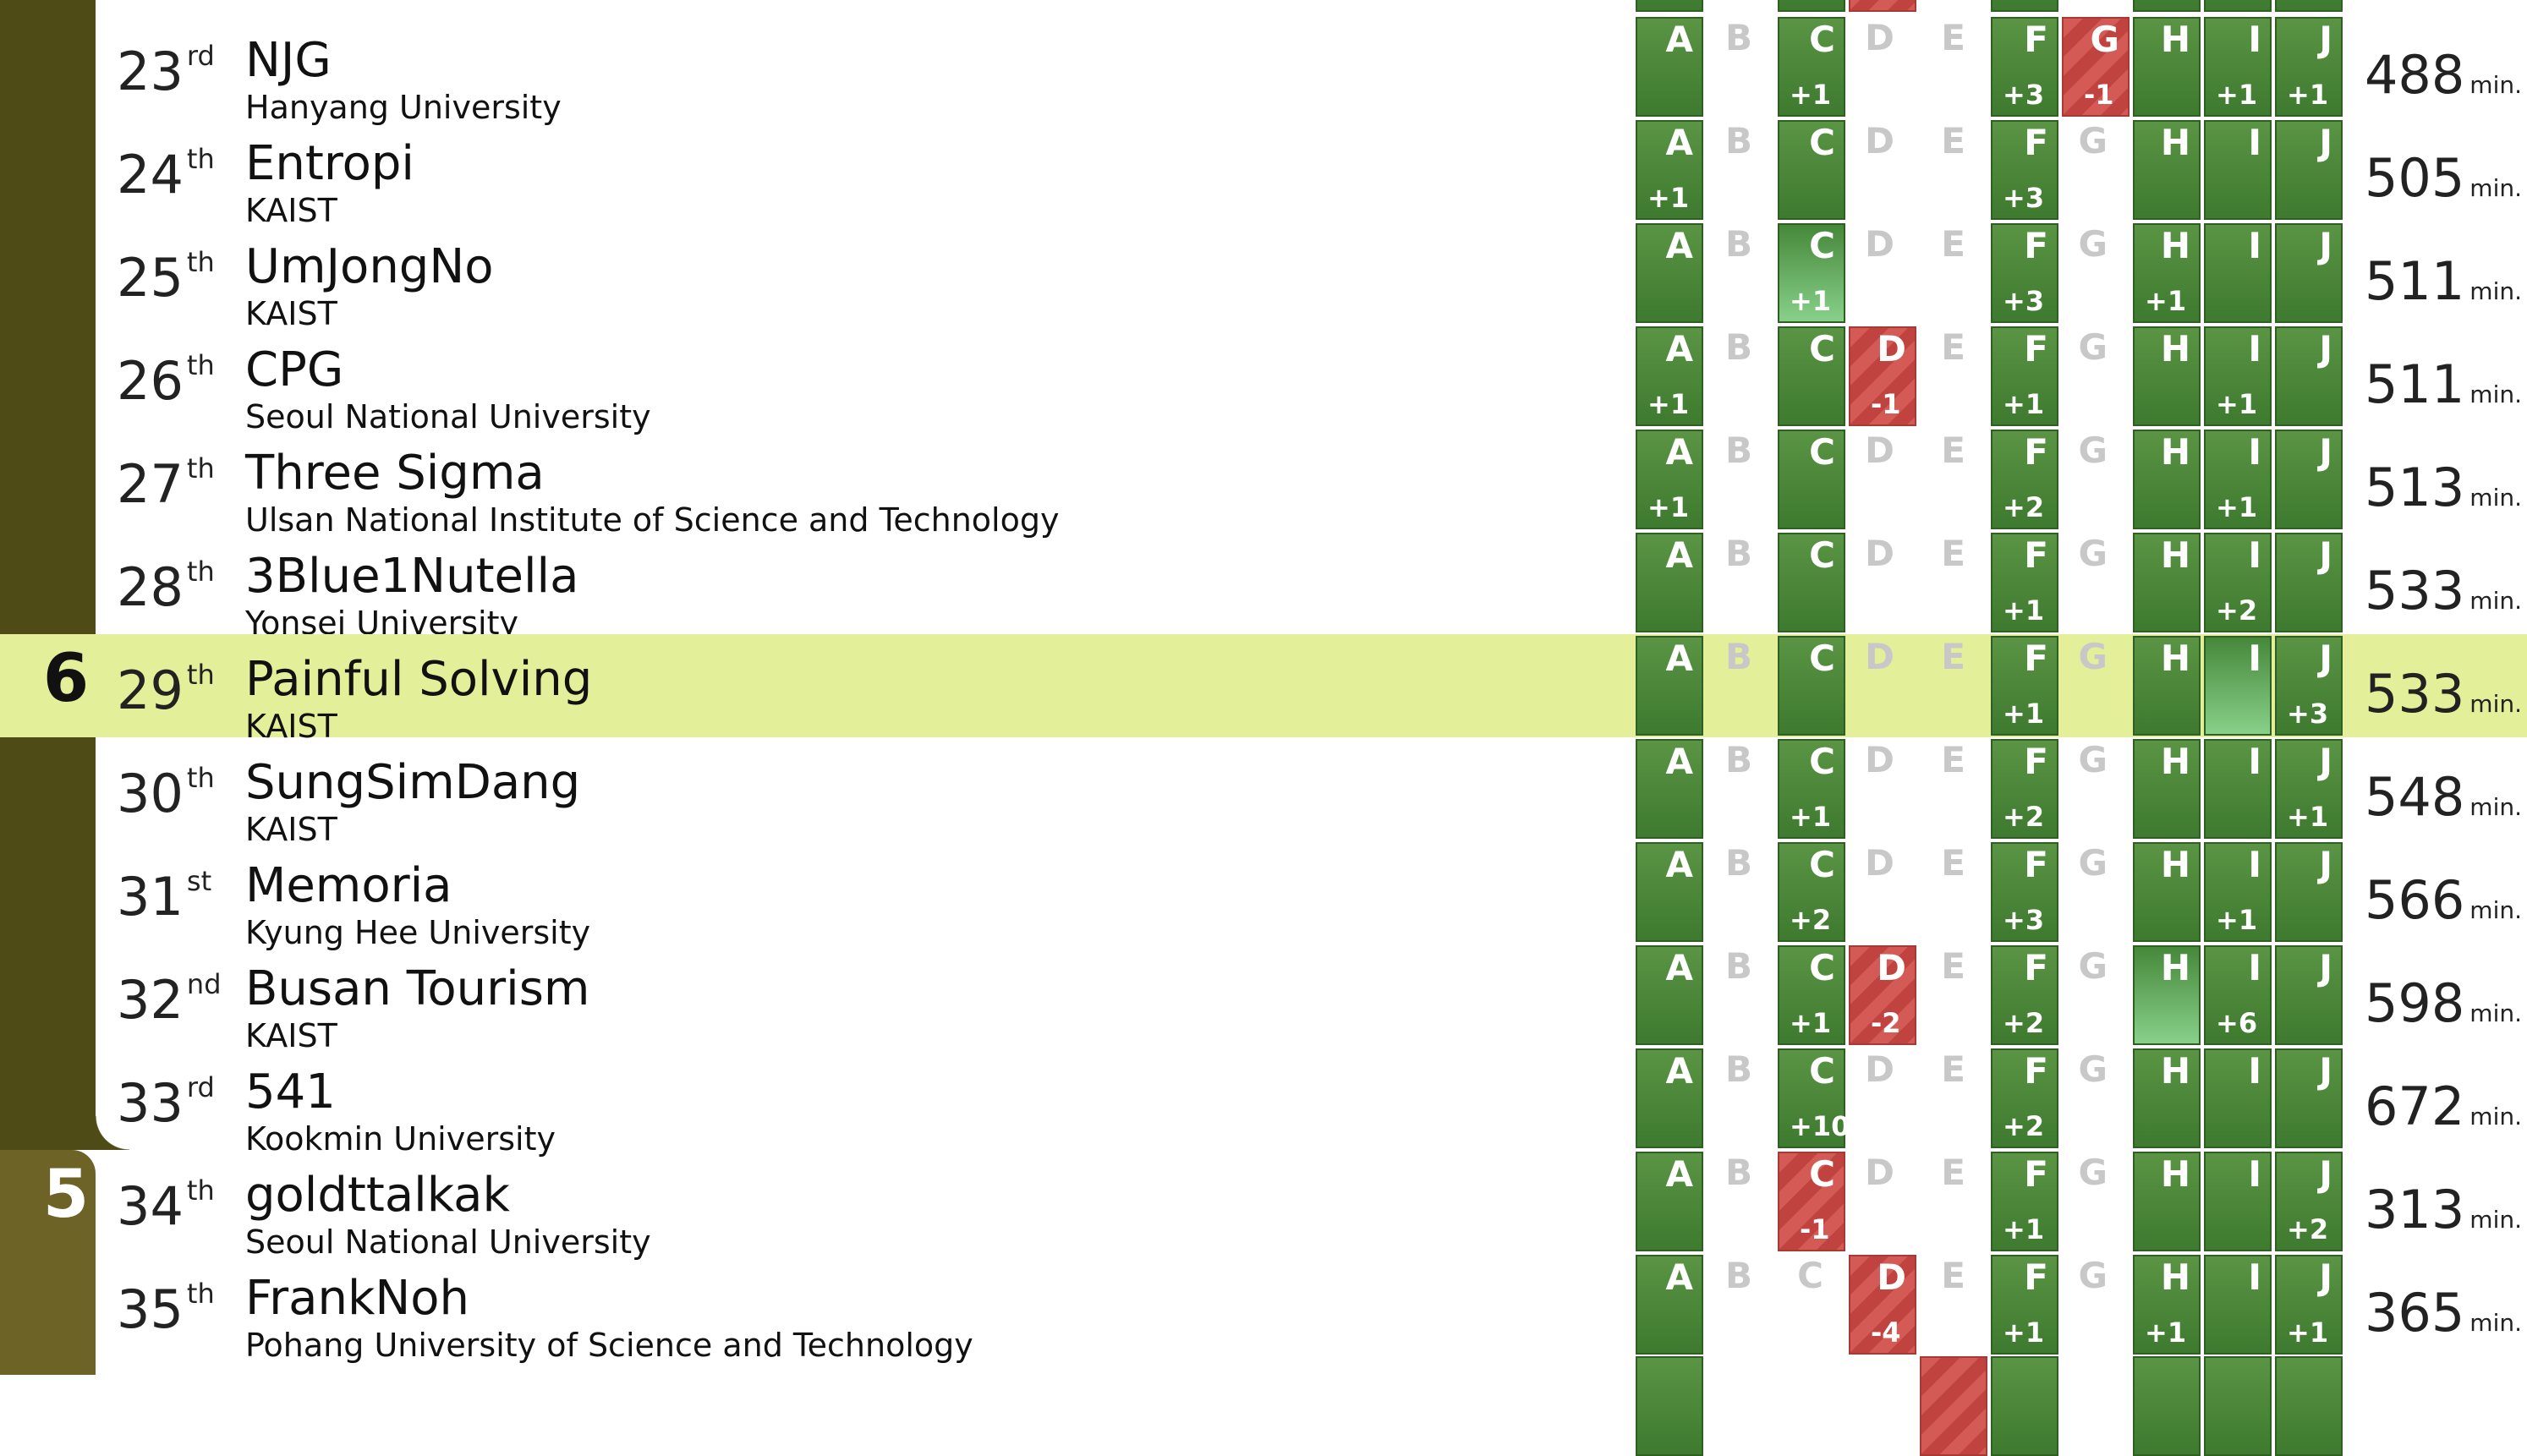 The width and height of the screenshot is (2527, 1456). Describe the element at coordinates (412, 576) in the screenshot. I see `team-name: 3Blue1Nutella` at that location.